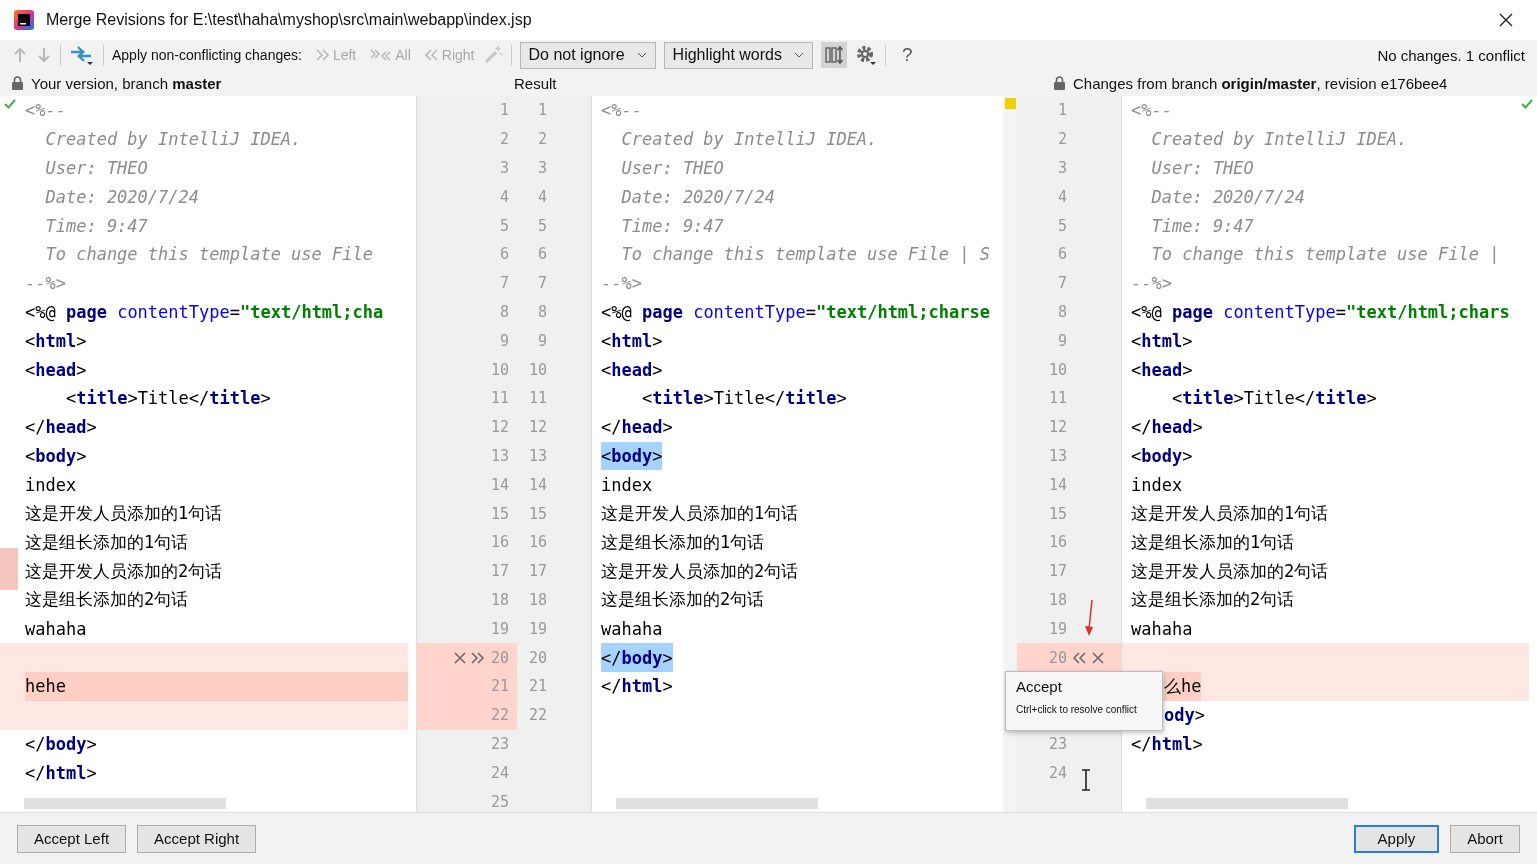 The height and width of the screenshot is (864, 1537). Describe the element at coordinates (1057, 427) in the screenshot. I see `line-number: 12` at that location.